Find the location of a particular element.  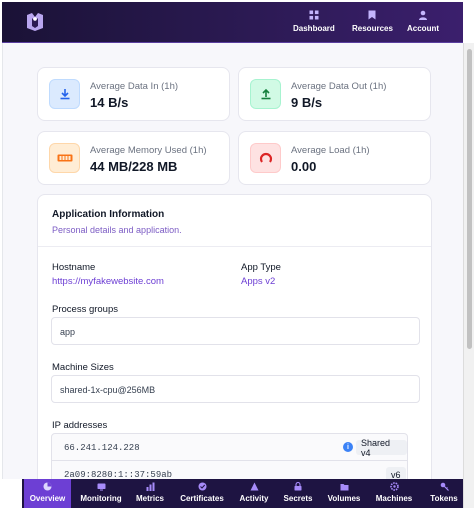

machine-sizes-field: shared-1x-cpu@256MB is located at coordinates (235, 389).